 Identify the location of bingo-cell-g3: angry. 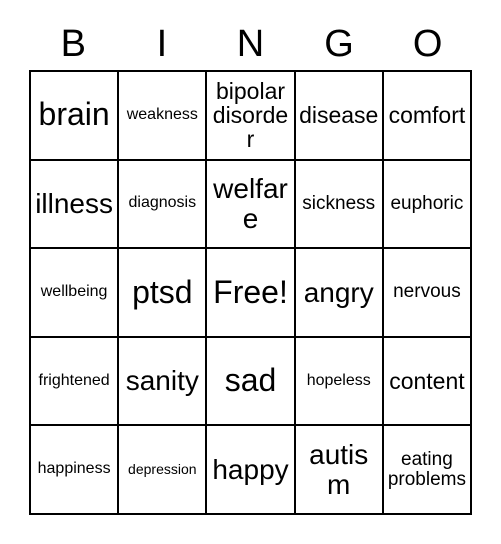
(339, 293).